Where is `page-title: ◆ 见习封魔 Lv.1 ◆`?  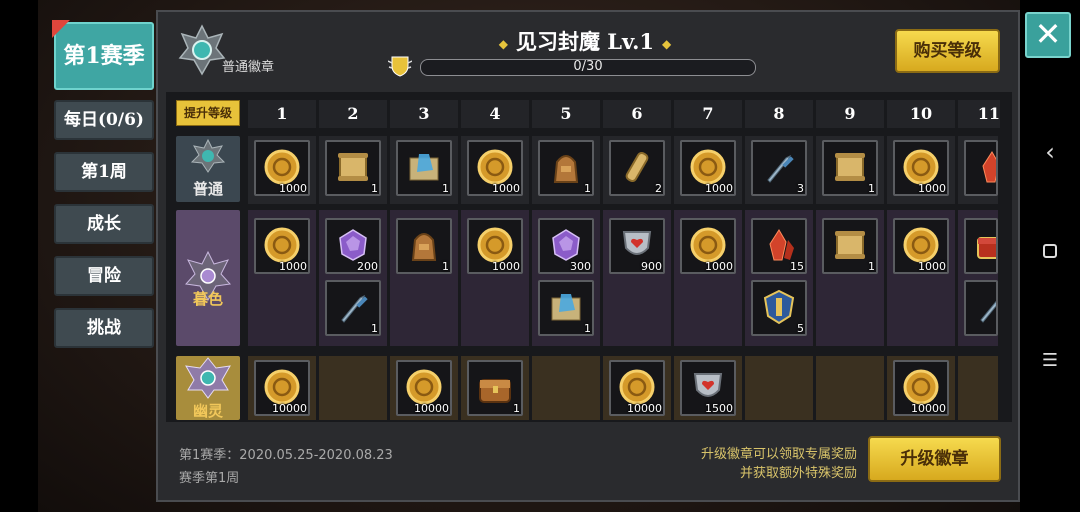 page-title: ◆ 见习封魔 Lv.1 ◆ is located at coordinates (585, 41).